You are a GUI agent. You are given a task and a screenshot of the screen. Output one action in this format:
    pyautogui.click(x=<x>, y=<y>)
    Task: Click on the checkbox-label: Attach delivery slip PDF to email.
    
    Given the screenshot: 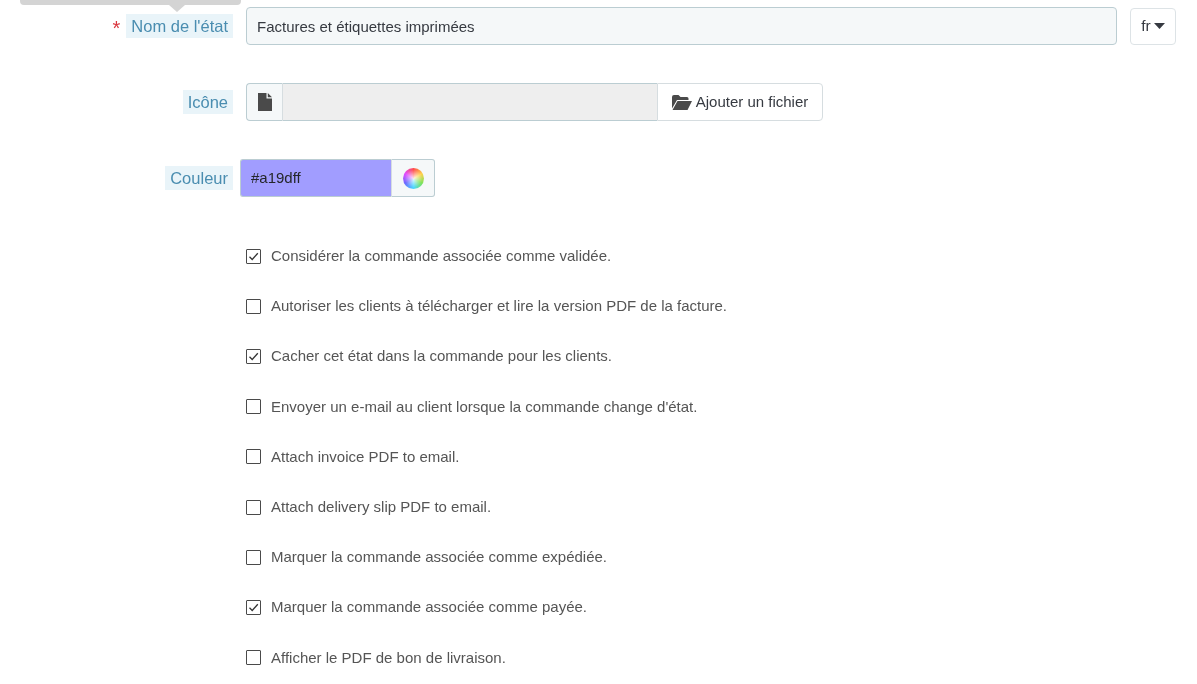 What is the action you would take?
    pyautogui.click(x=381, y=507)
    